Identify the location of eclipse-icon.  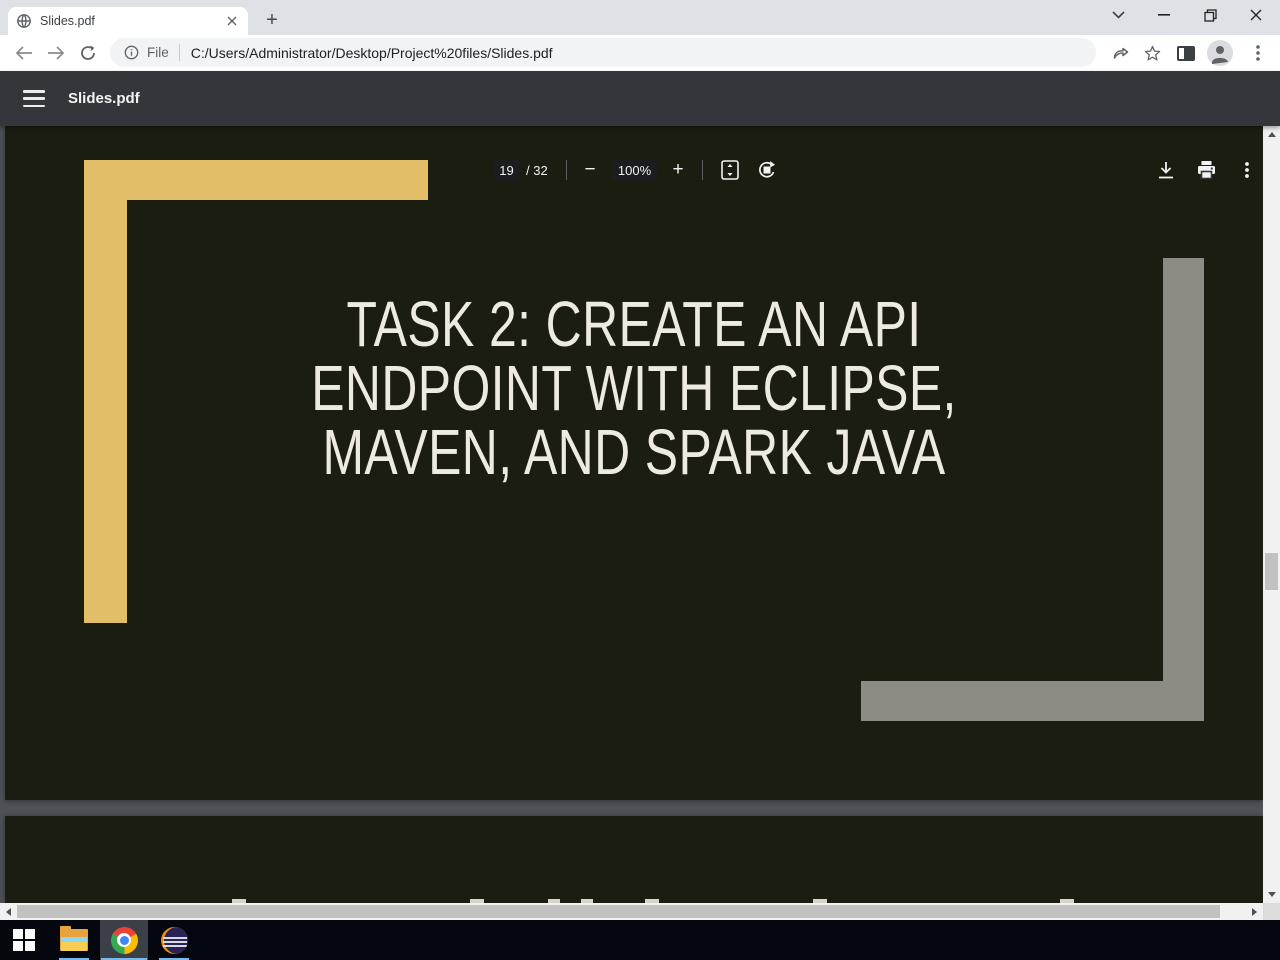
(174, 940).